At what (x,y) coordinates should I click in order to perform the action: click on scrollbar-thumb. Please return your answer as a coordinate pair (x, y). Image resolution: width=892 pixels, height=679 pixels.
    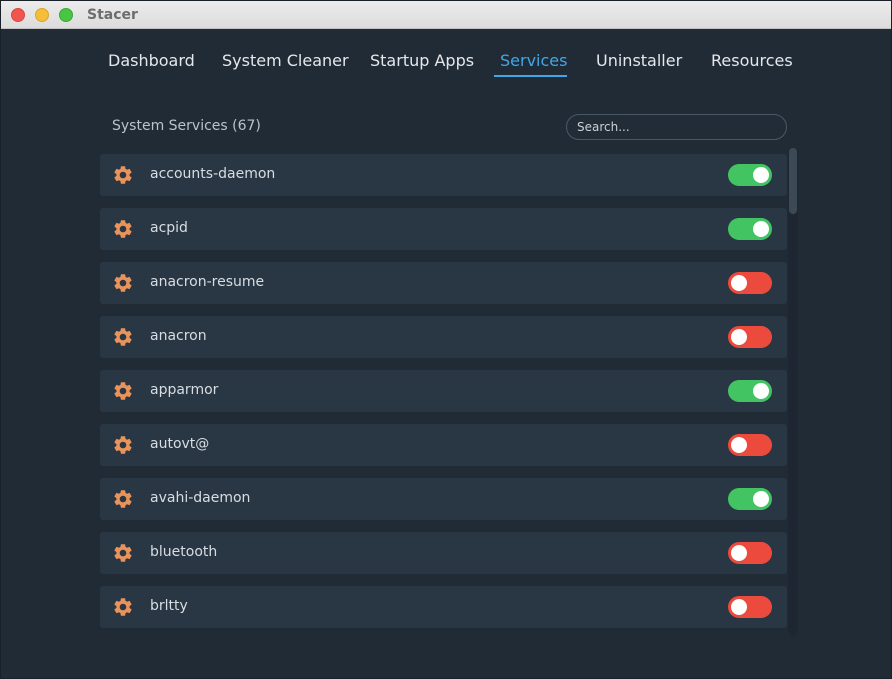
    Looking at the image, I should click on (793, 181).